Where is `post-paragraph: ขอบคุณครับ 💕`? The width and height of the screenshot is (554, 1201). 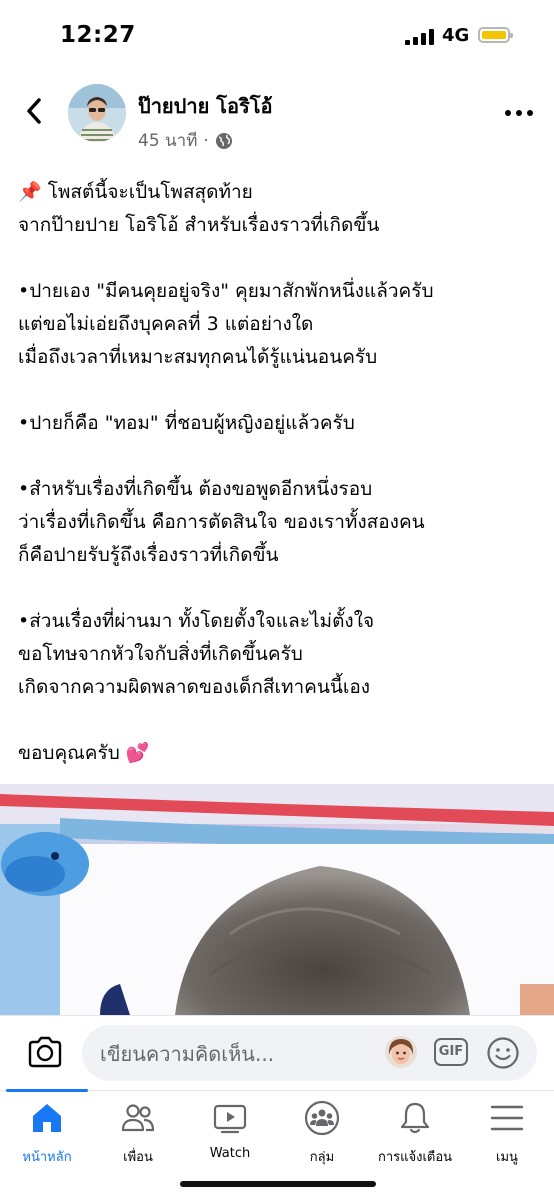 post-paragraph: ขอบคุณครับ 💕 is located at coordinates (278, 753).